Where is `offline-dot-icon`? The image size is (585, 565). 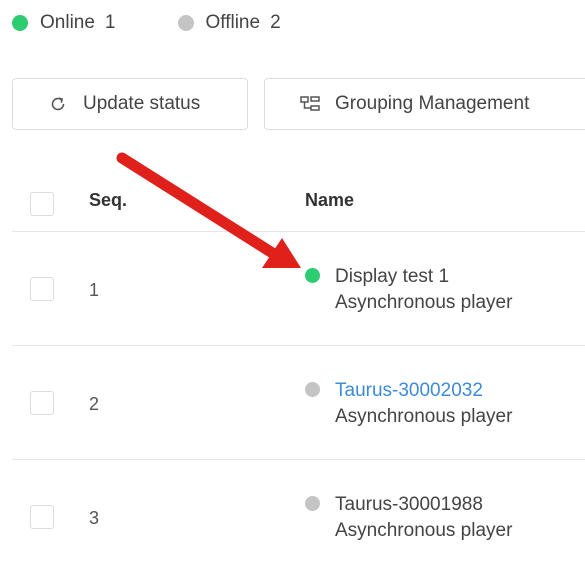
offline-dot-icon is located at coordinates (185, 23).